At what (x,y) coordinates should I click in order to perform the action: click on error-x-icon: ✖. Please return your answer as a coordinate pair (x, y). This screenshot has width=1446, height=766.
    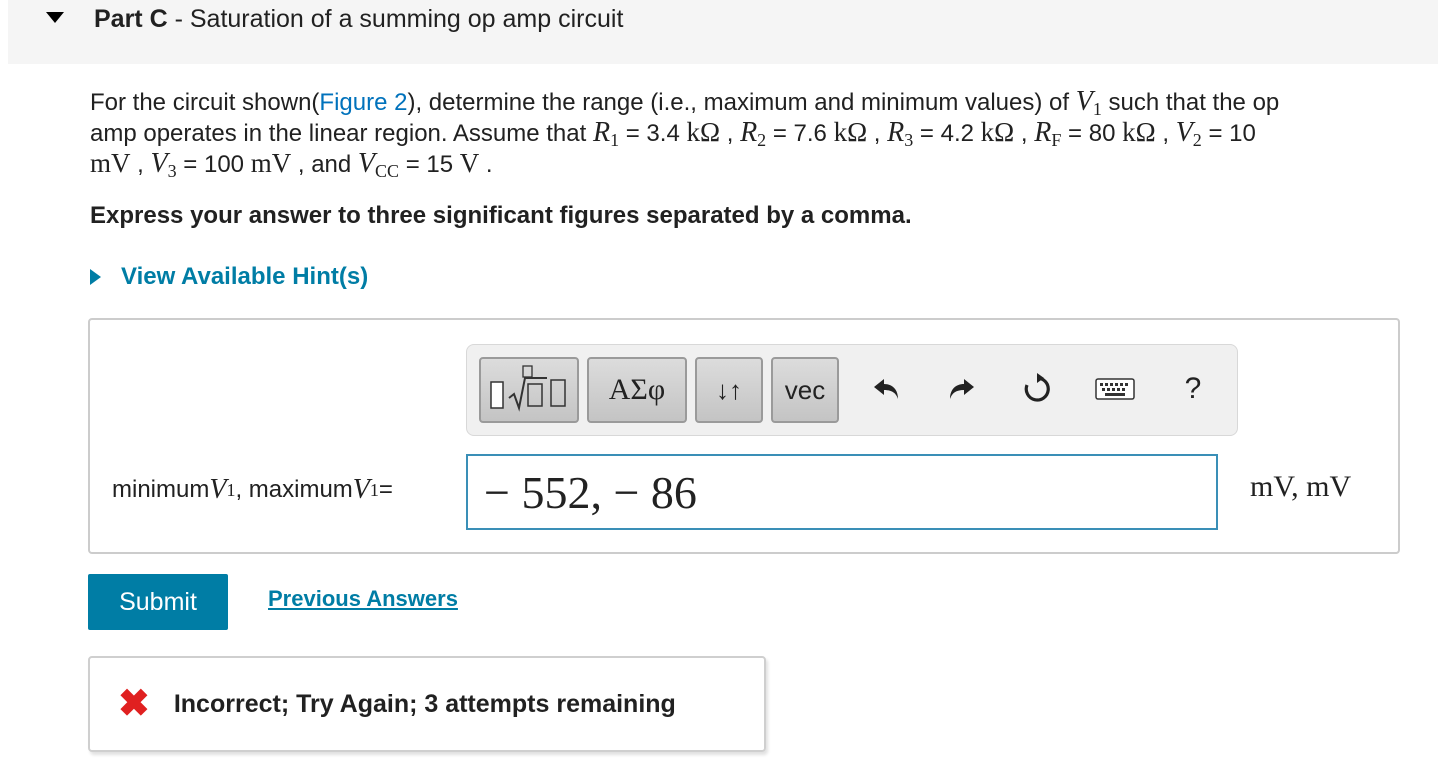
    Looking at the image, I should click on (134, 704).